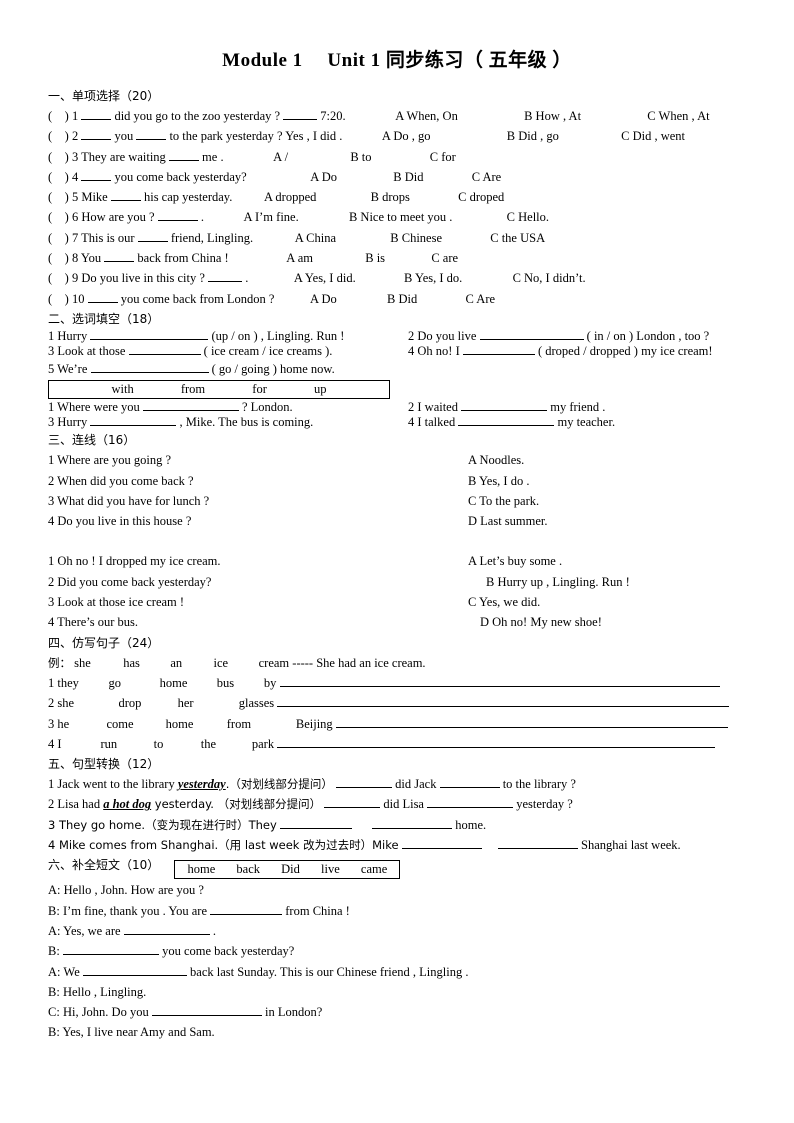 The width and height of the screenshot is (794, 1123). Describe the element at coordinates (258, 501) in the screenshot. I see `match-question: 3 What did you have for lunch ?` at that location.